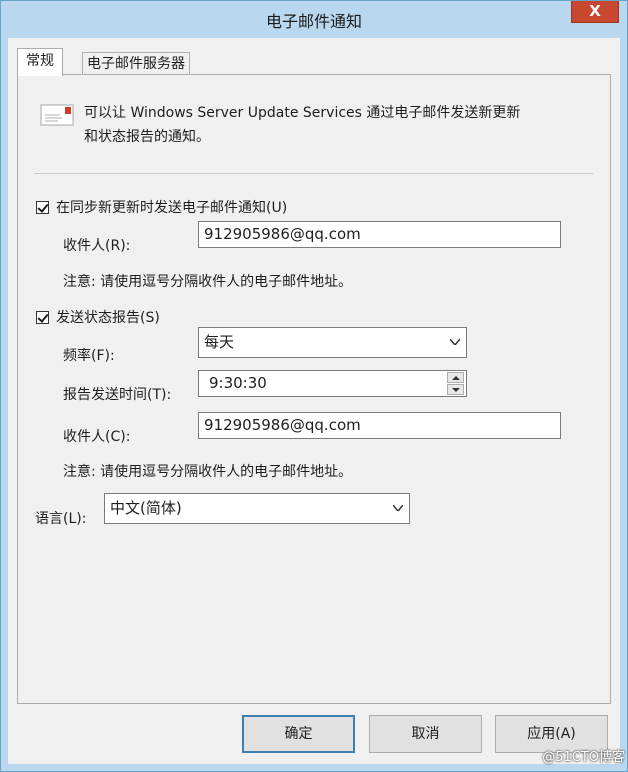 This screenshot has height=772, width=628. What do you see at coordinates (89, 356) in the screenshot?
I see `frequency-label: 频率(F):` at bounding box center [89, 356].